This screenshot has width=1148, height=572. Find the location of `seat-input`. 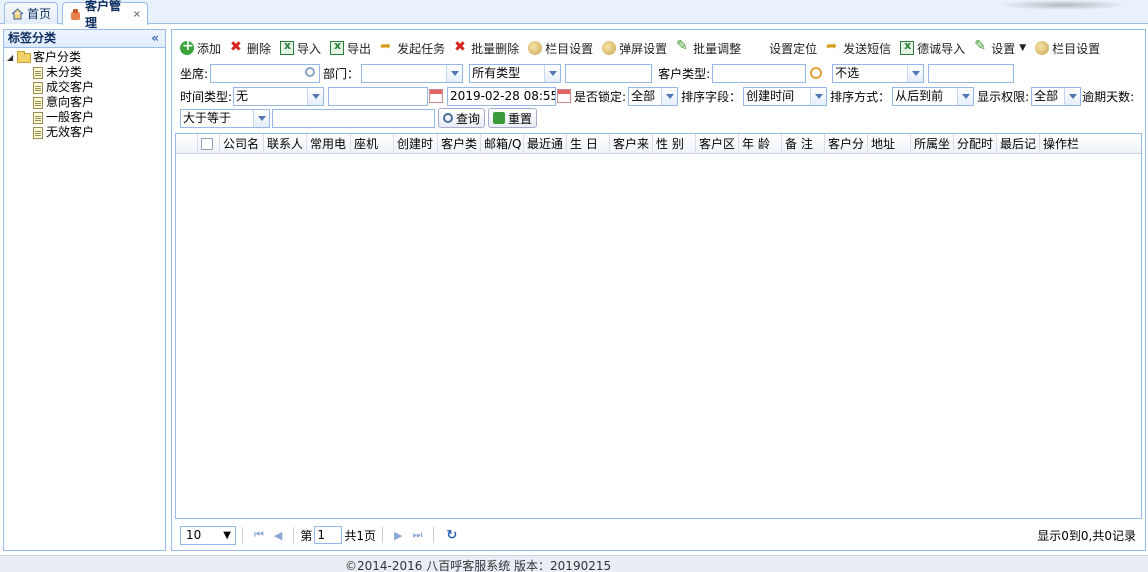

seat-input is located at coordinates (265, 73).